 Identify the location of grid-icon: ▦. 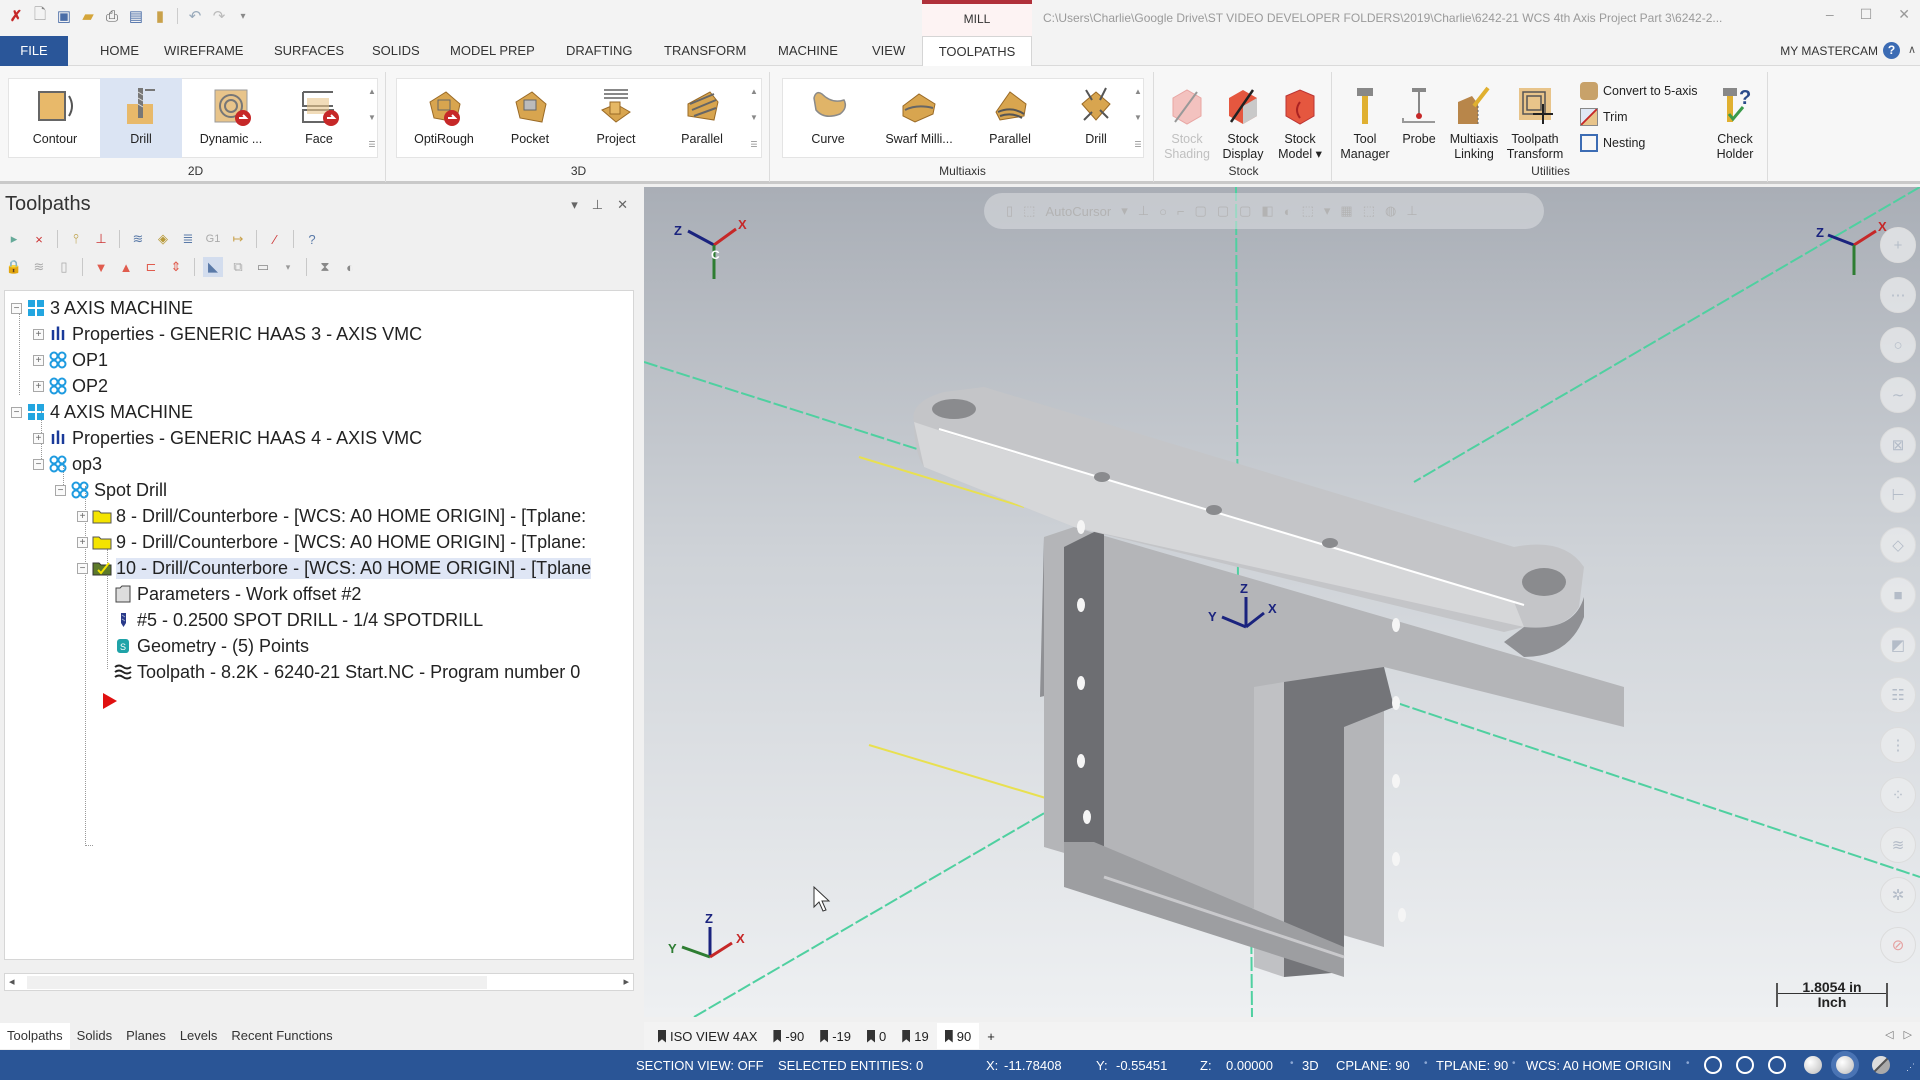
(1346, 211).